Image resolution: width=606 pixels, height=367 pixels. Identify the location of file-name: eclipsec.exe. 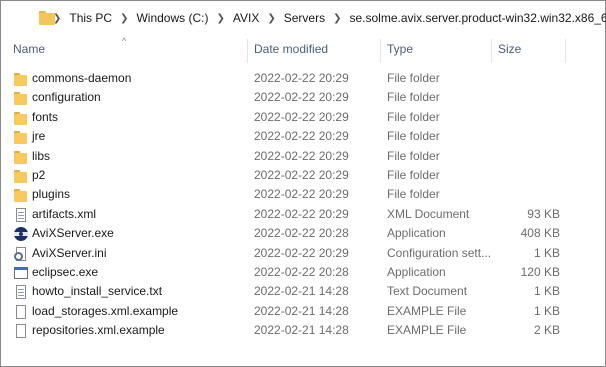
(65, 271).